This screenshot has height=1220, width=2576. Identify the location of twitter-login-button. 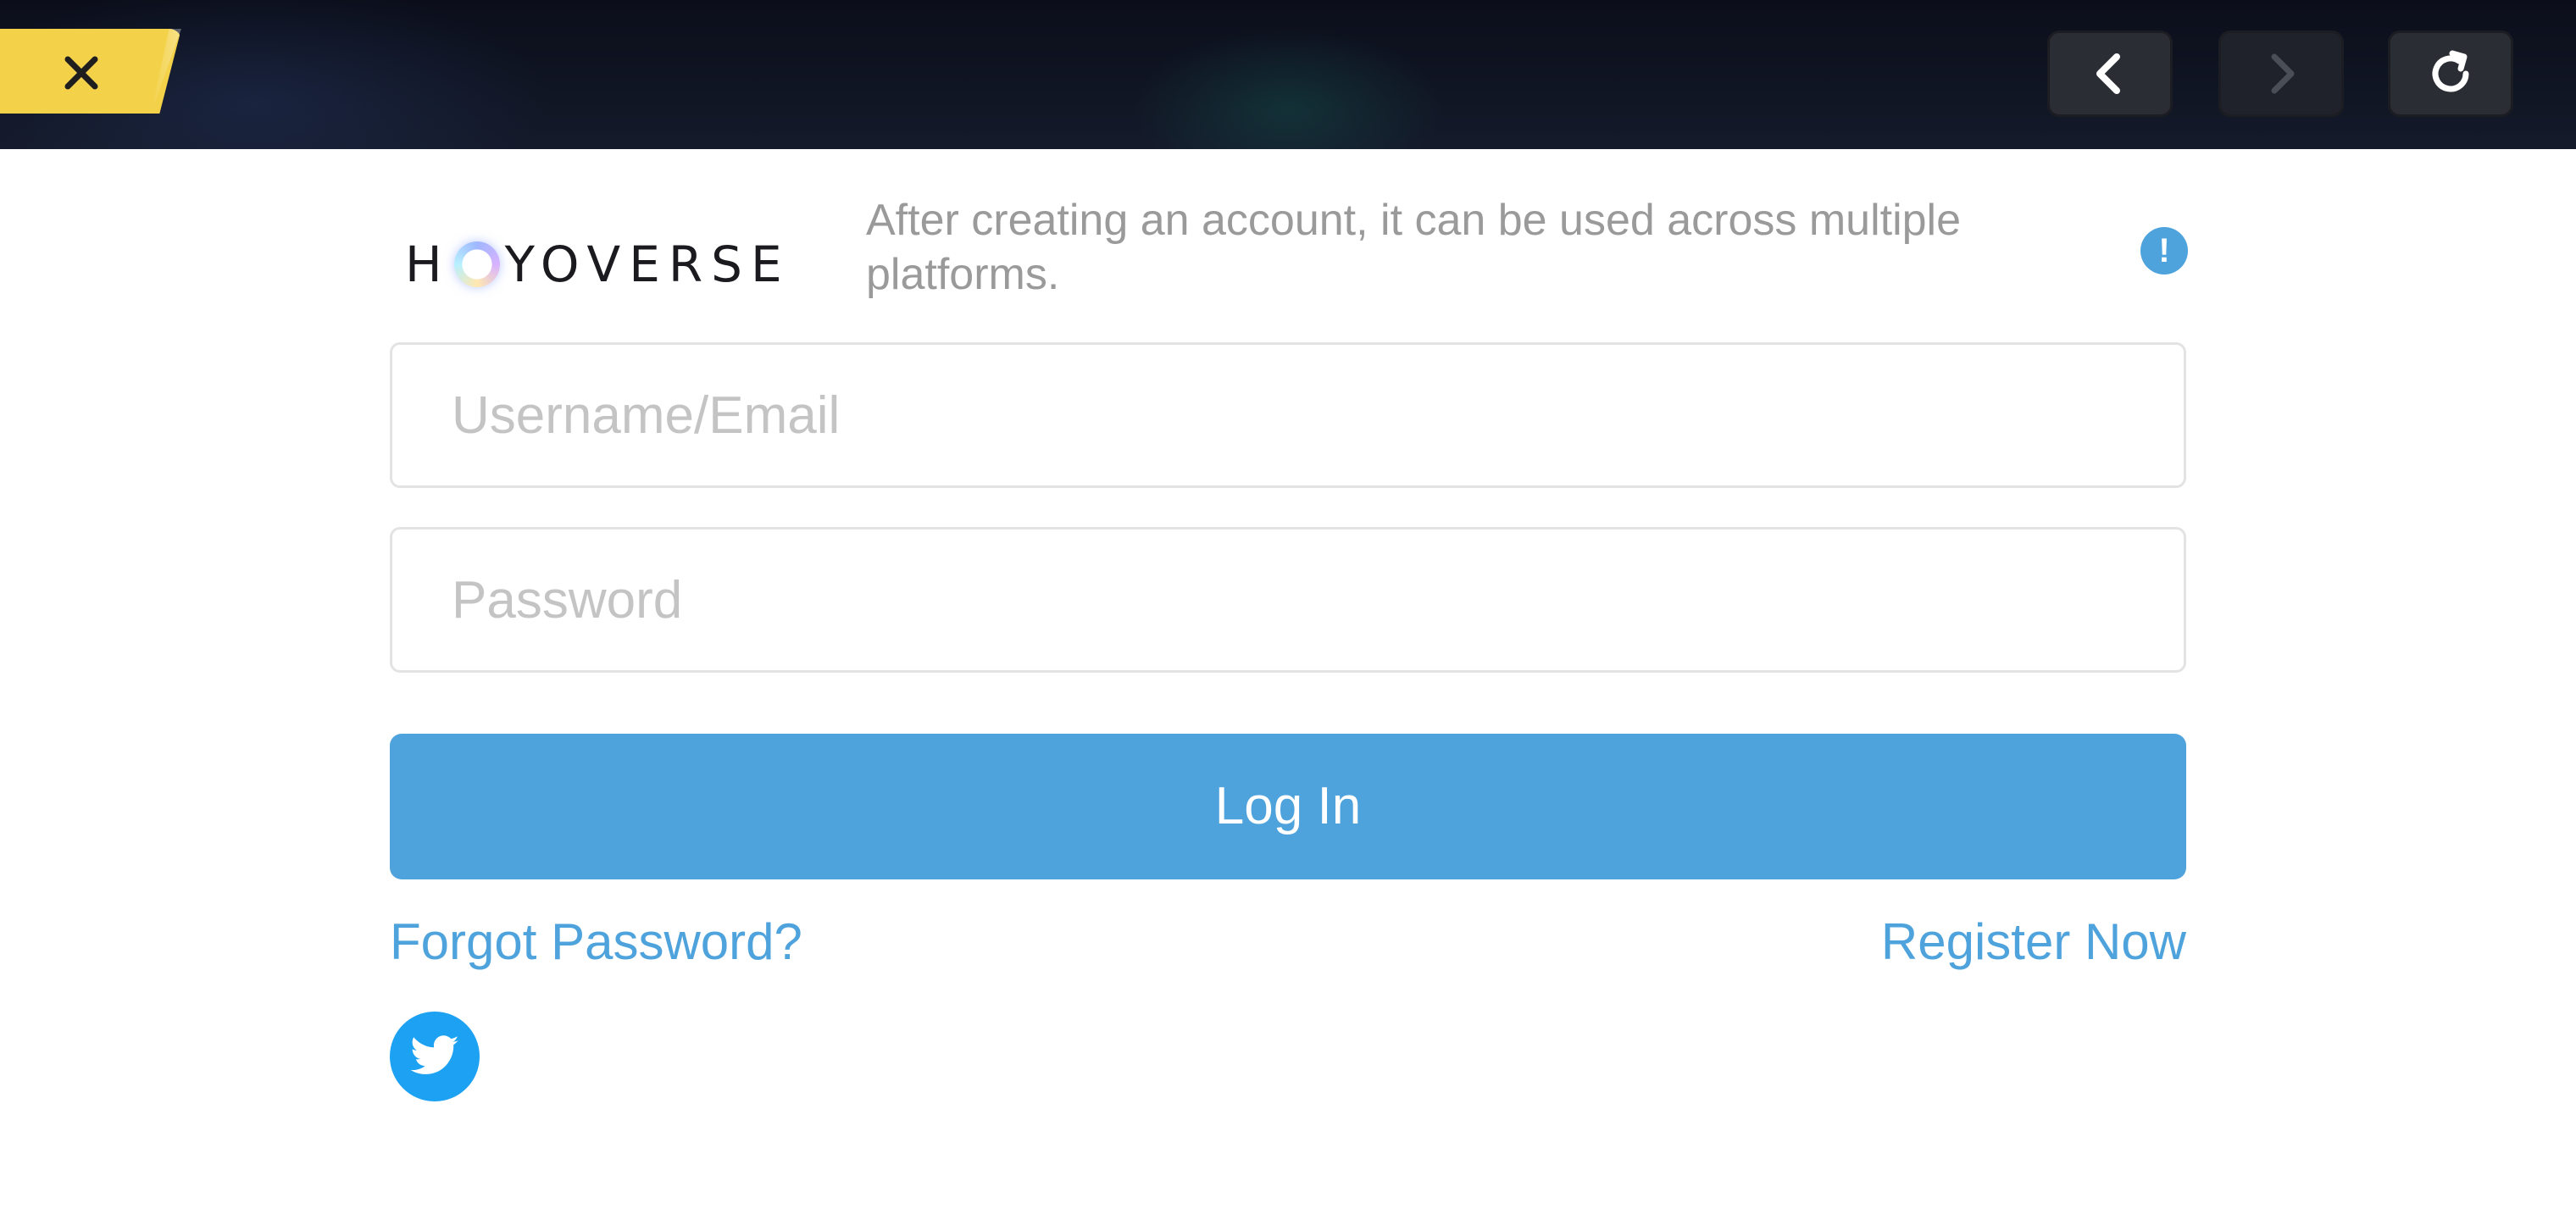
(435, 1056).